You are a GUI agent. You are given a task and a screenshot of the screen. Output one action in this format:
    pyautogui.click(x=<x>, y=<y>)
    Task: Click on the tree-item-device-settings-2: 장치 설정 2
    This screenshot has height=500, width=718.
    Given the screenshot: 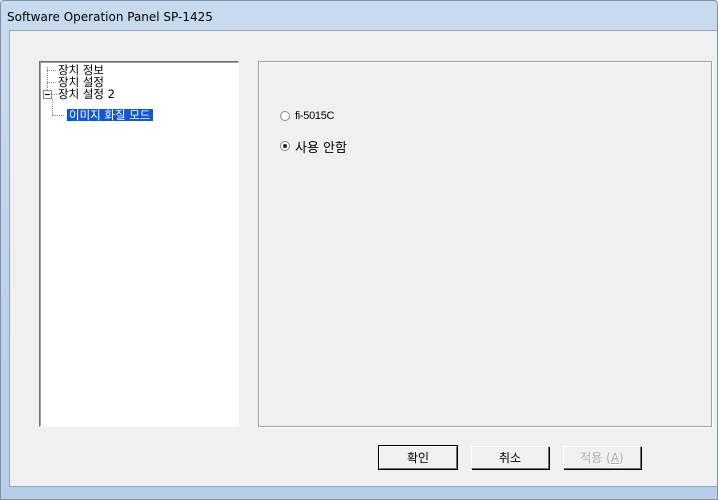 What is the action you would take?
    pyautogui.click(x=86, y=94)
    